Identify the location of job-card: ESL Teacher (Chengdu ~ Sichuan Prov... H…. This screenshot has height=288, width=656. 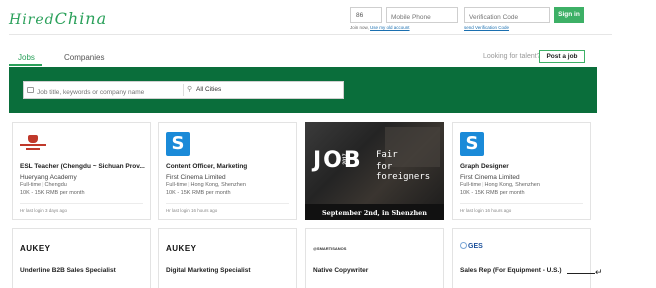
(81, 171).